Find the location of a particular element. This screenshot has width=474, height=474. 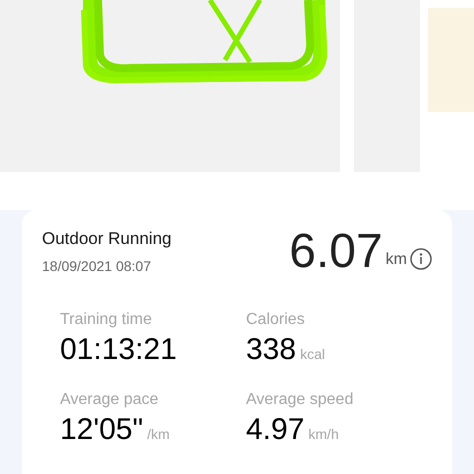

stat-value: 01:13:21 is located at coordinates (118, 350).